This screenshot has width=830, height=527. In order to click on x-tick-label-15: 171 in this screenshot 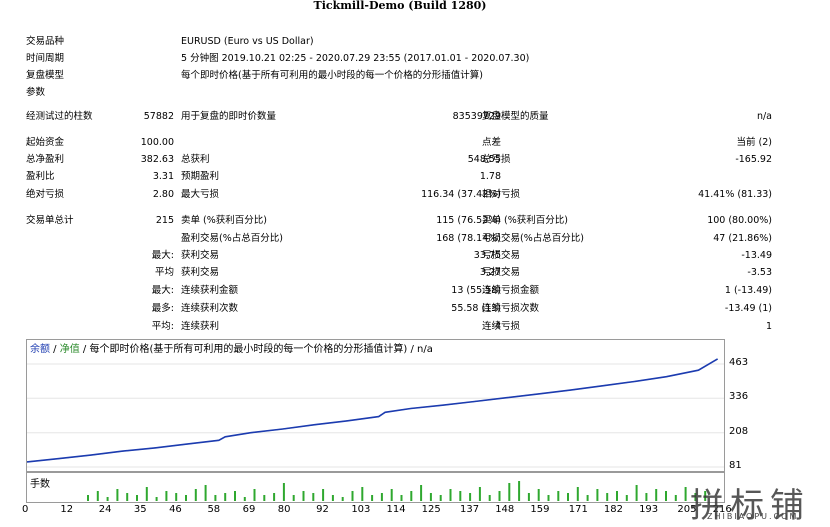, I will do `click(578, 509)`.